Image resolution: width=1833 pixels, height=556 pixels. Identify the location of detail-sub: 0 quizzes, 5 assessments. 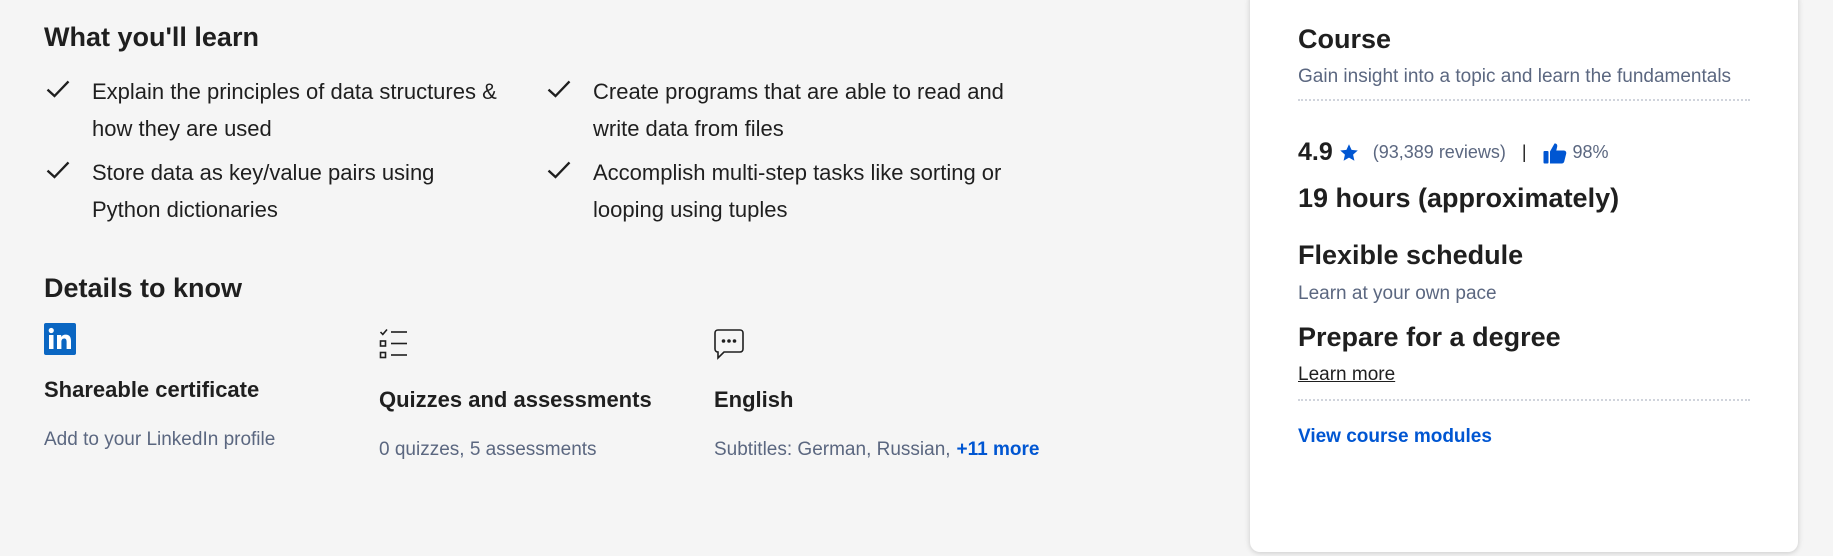
(488, 449).